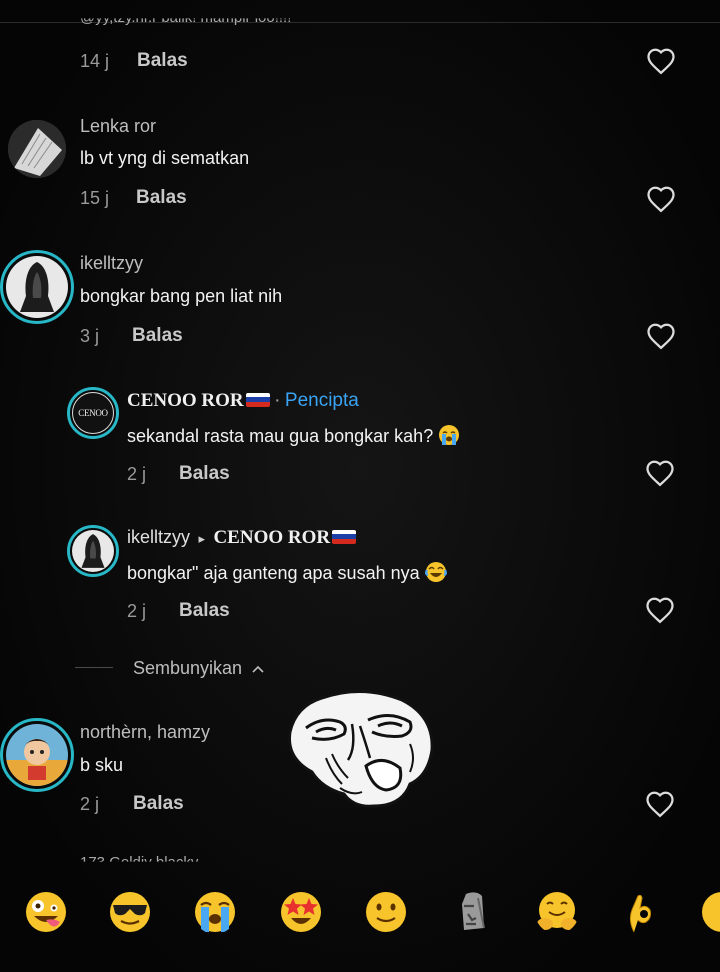  What do you see at coordinates (181, 296) in the screenshot?
I see `comment-text: bongkar bang pen liat nih` at bounding box center [181, 296].